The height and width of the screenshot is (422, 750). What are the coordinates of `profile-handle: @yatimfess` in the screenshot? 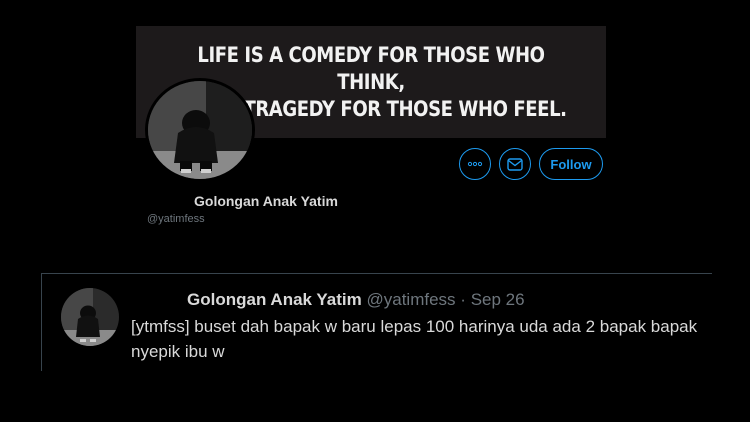 It's located at (176, 219).